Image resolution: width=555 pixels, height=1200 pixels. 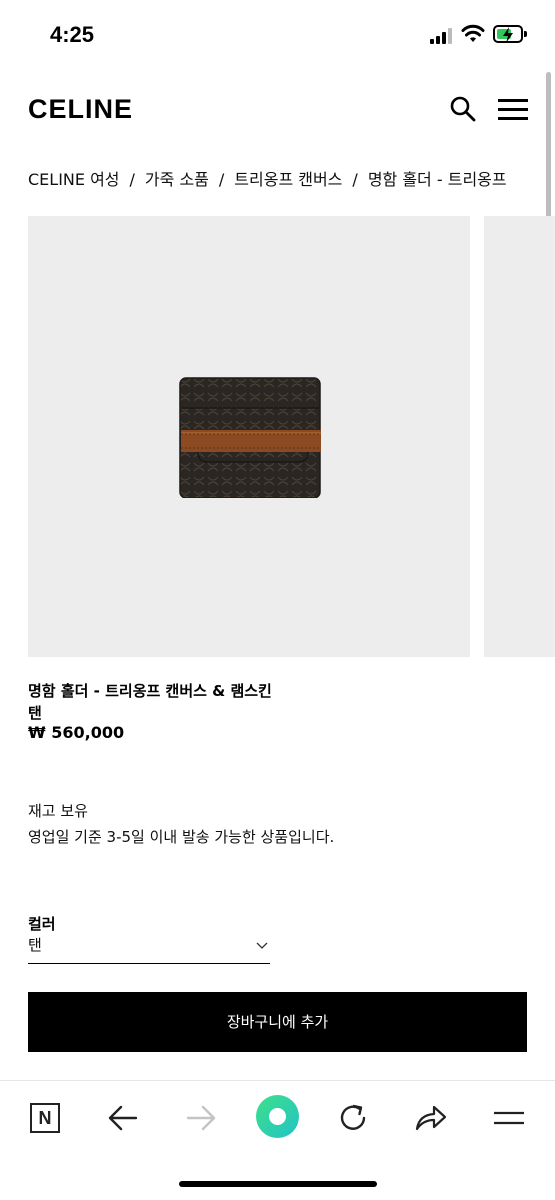 I want to click on breadcrumb-item-leather-goods: 가죽 소품, so click(x=177, y=179).